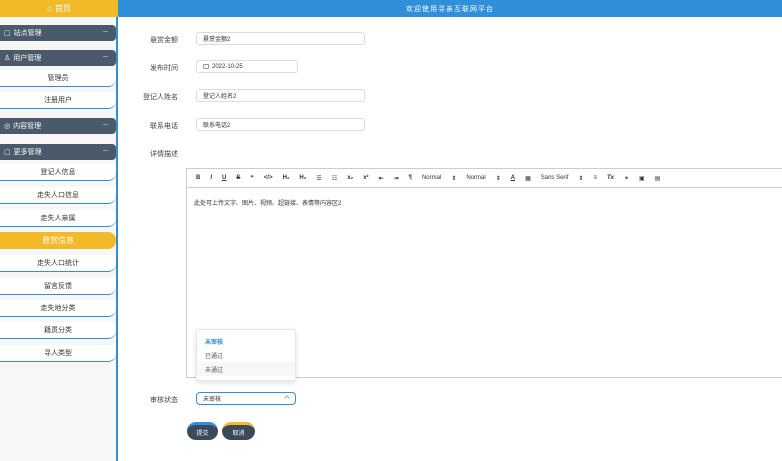 The width and height of the screenshot is (782, 461). Describe the element at coordinates (280, 95) in the screenshot. I see `registrant-name-field: 登记人姓名2` at that location.